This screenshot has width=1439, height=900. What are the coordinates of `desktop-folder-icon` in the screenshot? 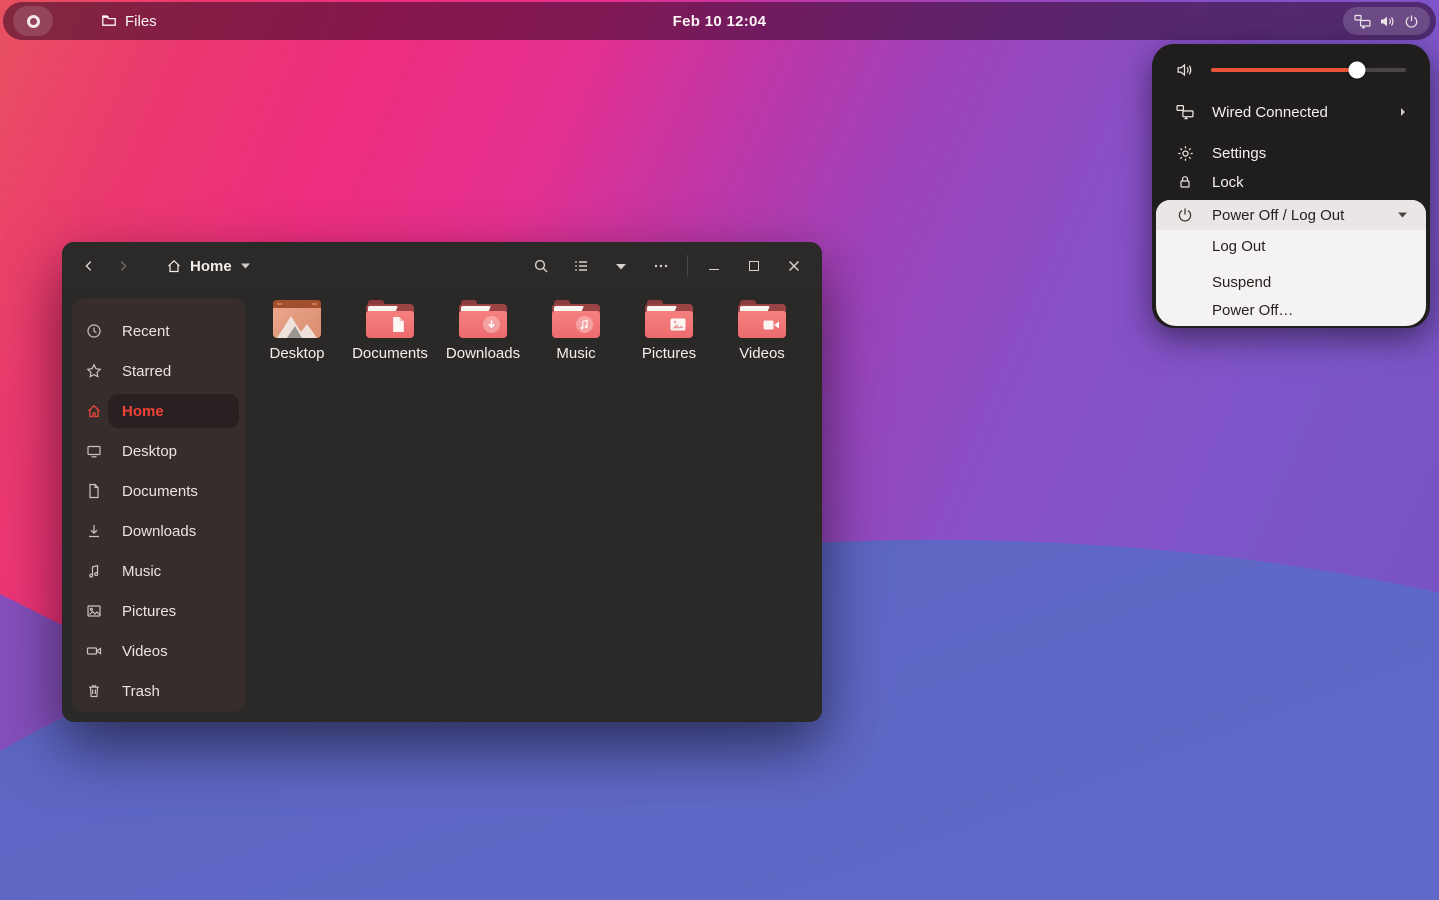 It's located at (297, 319).